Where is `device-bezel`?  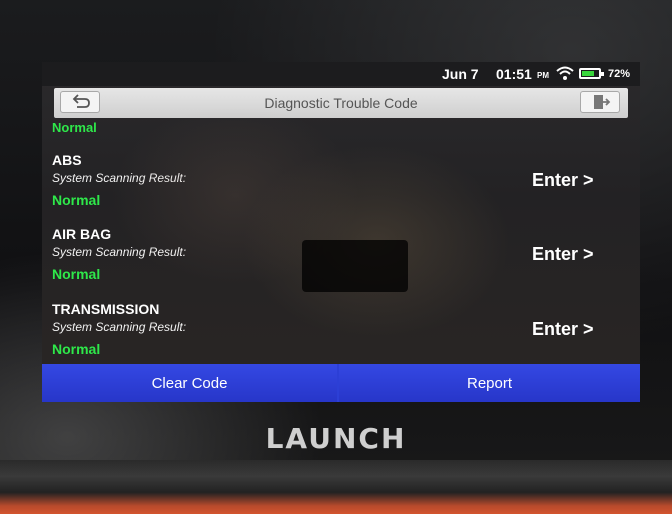 device-bezel is located at coordinates (336, 487).